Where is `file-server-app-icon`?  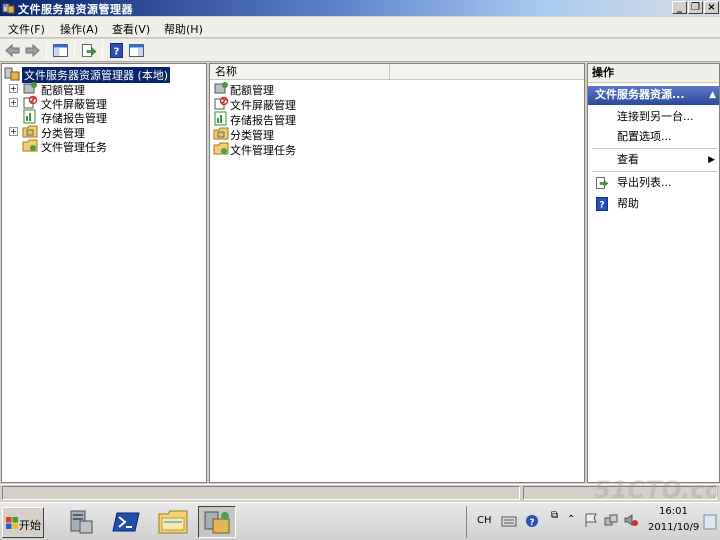
file-server-app-icon is located at coordinates (8, 8).